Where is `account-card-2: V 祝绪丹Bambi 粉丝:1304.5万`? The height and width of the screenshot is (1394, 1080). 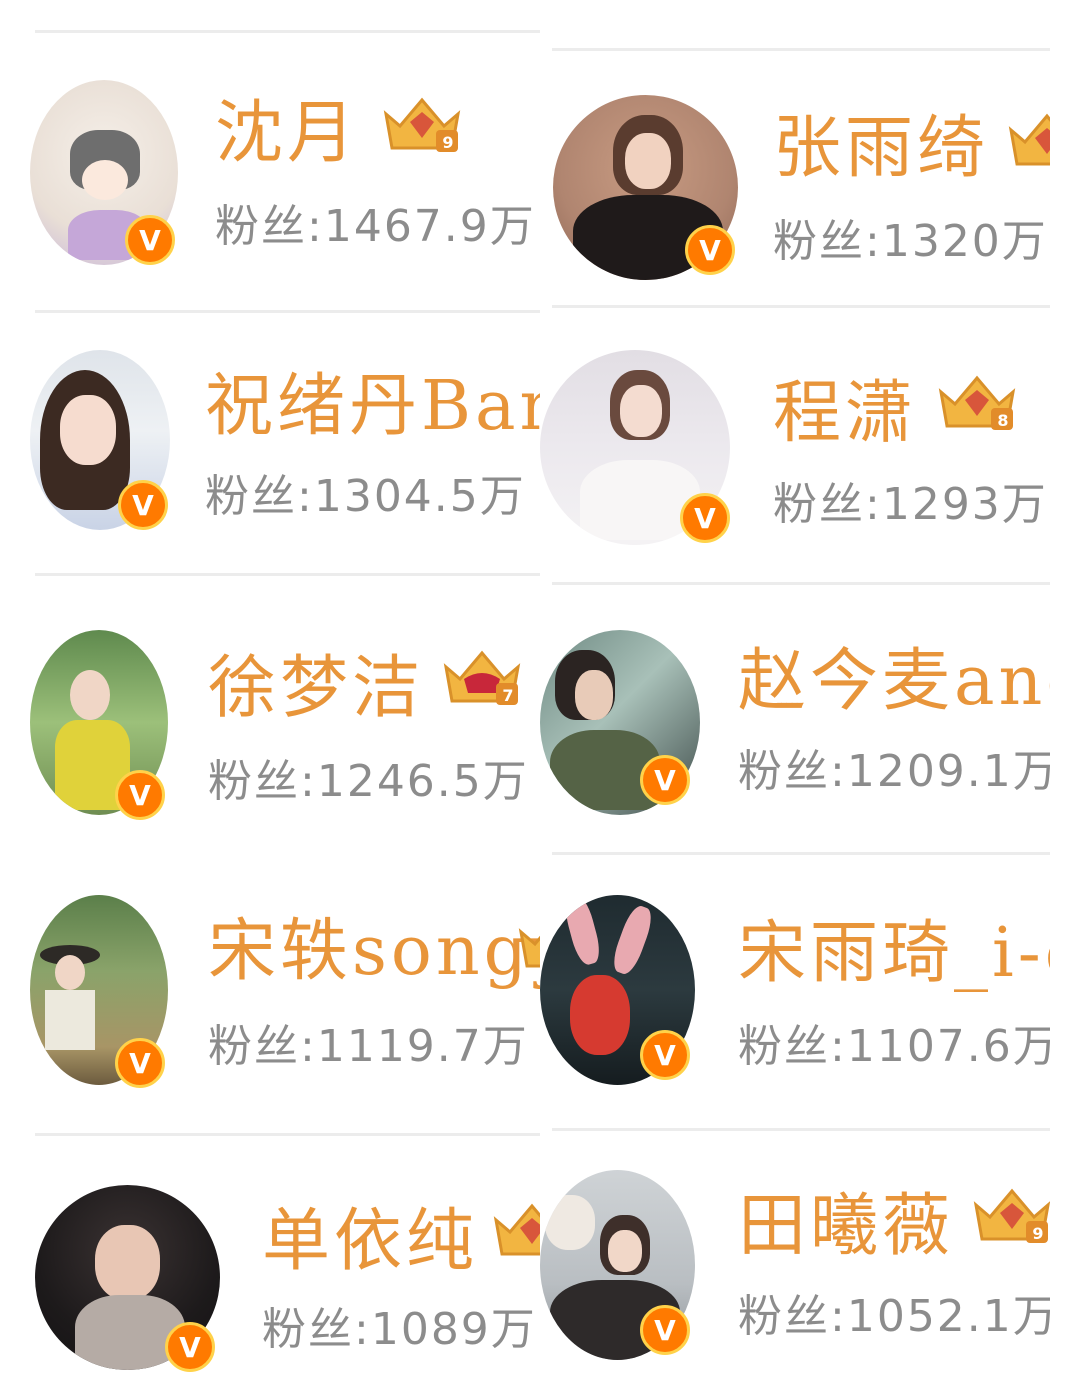
account-card-2: V 祝绪丹Bambi 粉丝:1304.5万 is located at coordinates (270, 440).